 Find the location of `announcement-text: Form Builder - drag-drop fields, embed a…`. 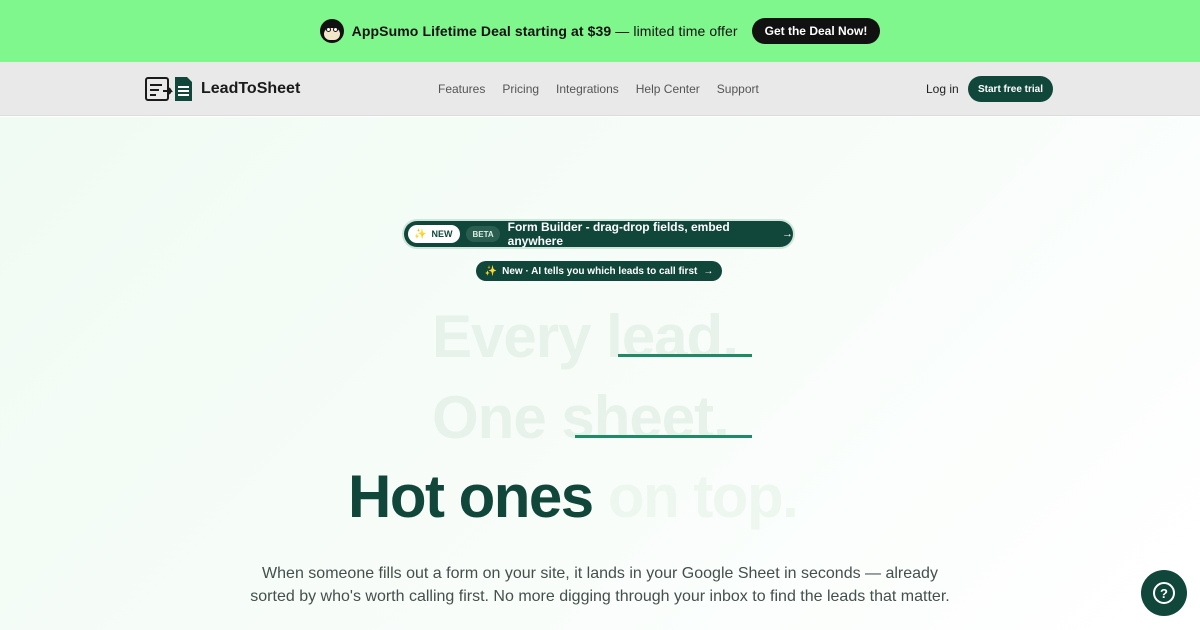

announcement-text: Form Builder - drag-drop fields, embed a… is located at coordinates (618, 234).